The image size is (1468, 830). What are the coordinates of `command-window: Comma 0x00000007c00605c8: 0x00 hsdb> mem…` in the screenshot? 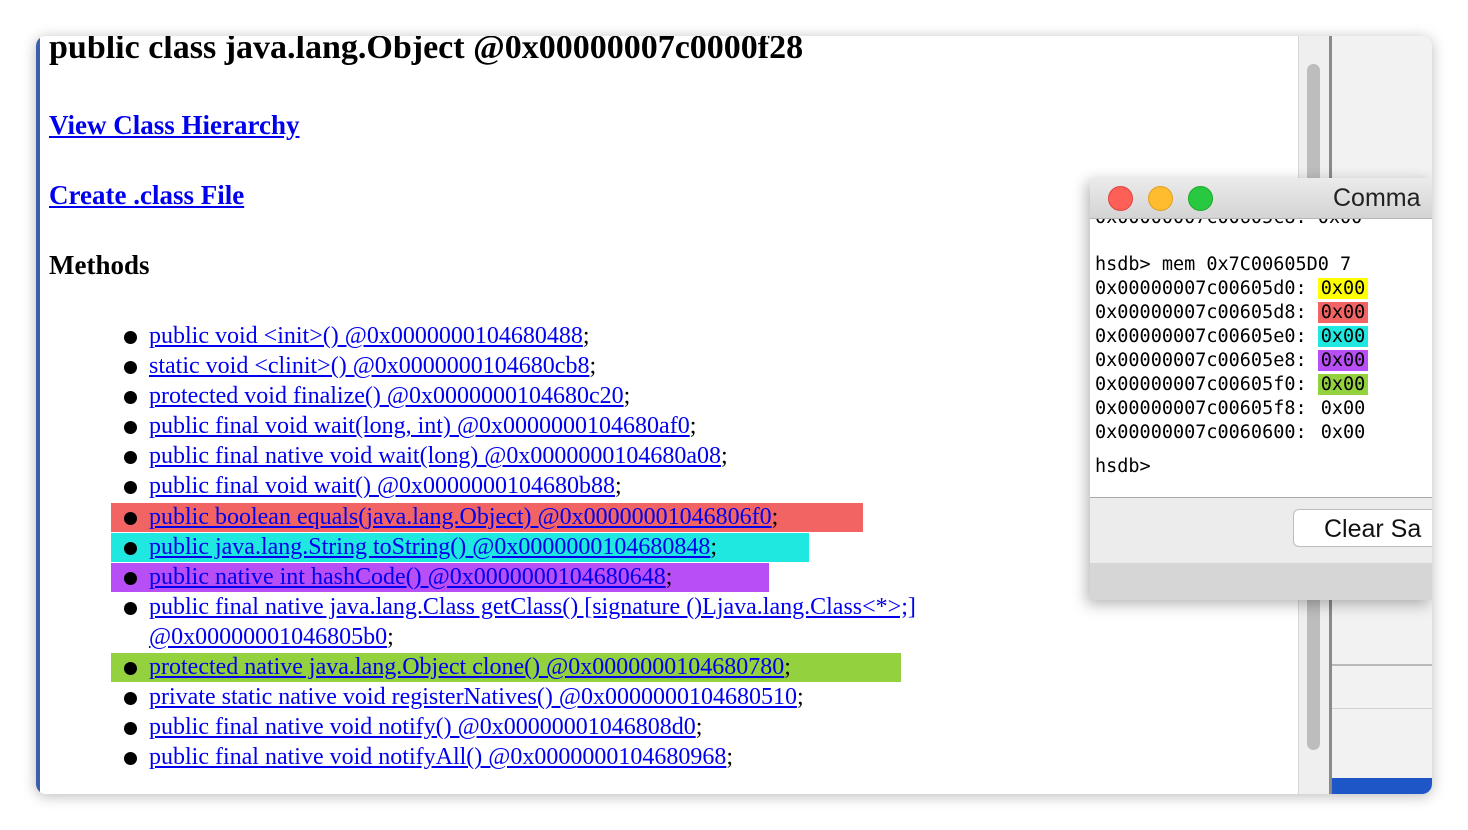 It's located at (1261, 389).